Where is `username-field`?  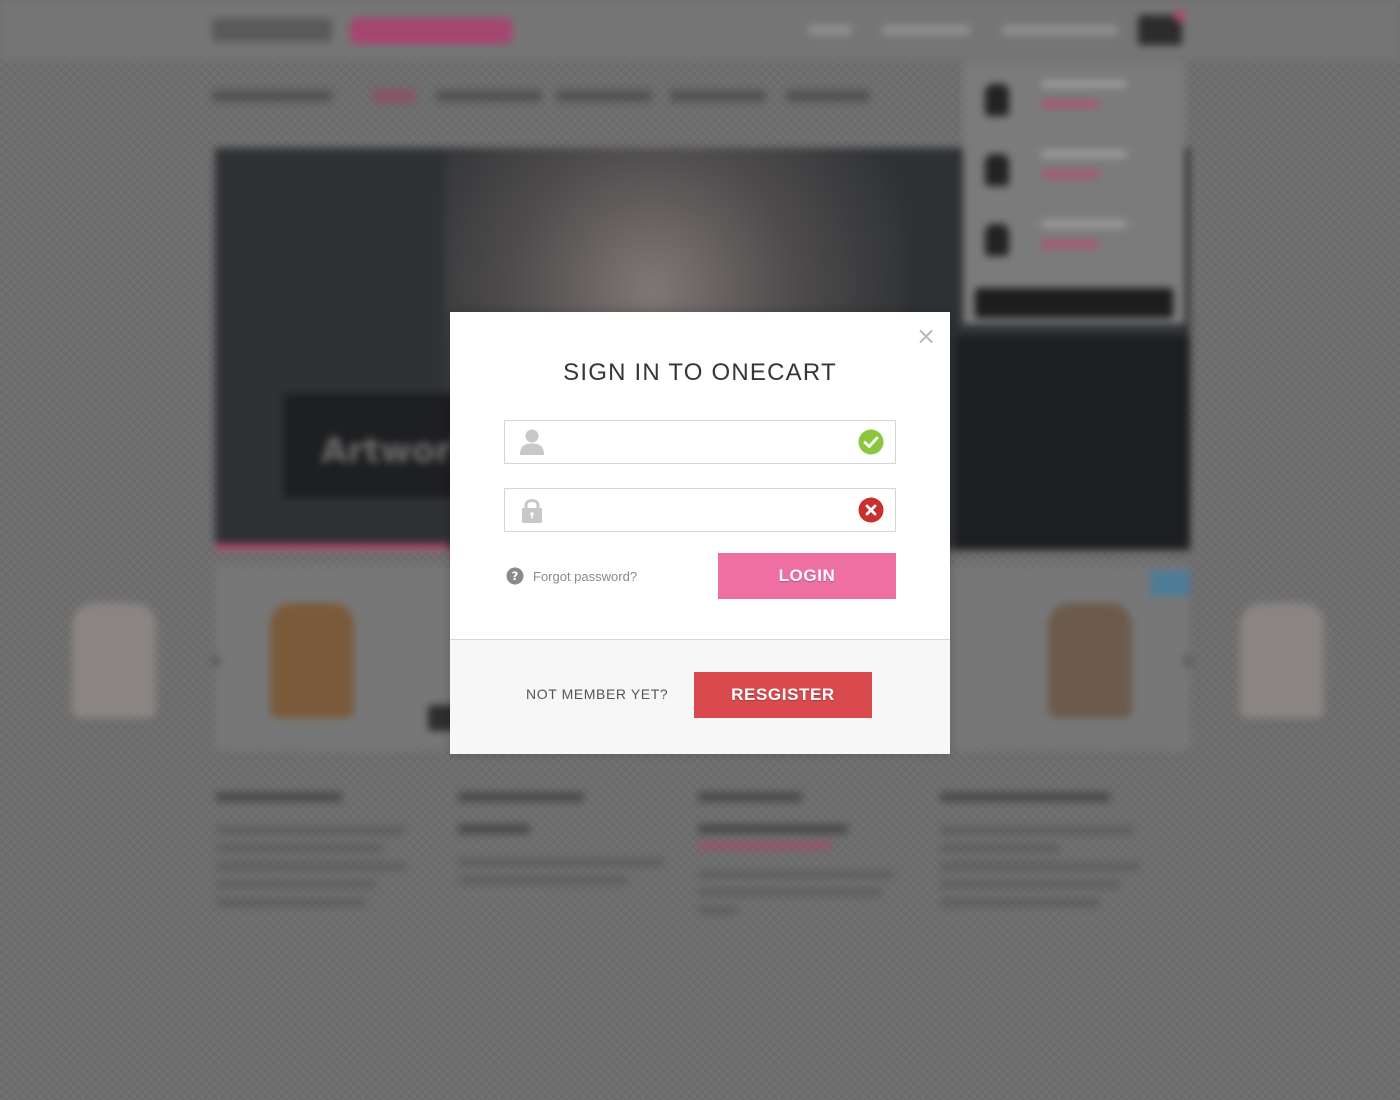 username-field is located at coordinates (700, 442).